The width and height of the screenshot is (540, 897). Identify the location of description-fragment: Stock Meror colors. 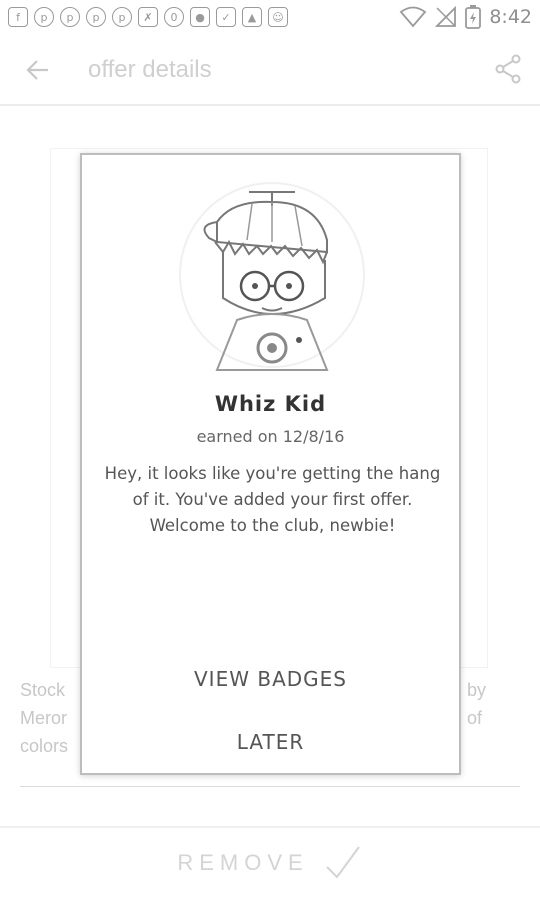
(44, 718).